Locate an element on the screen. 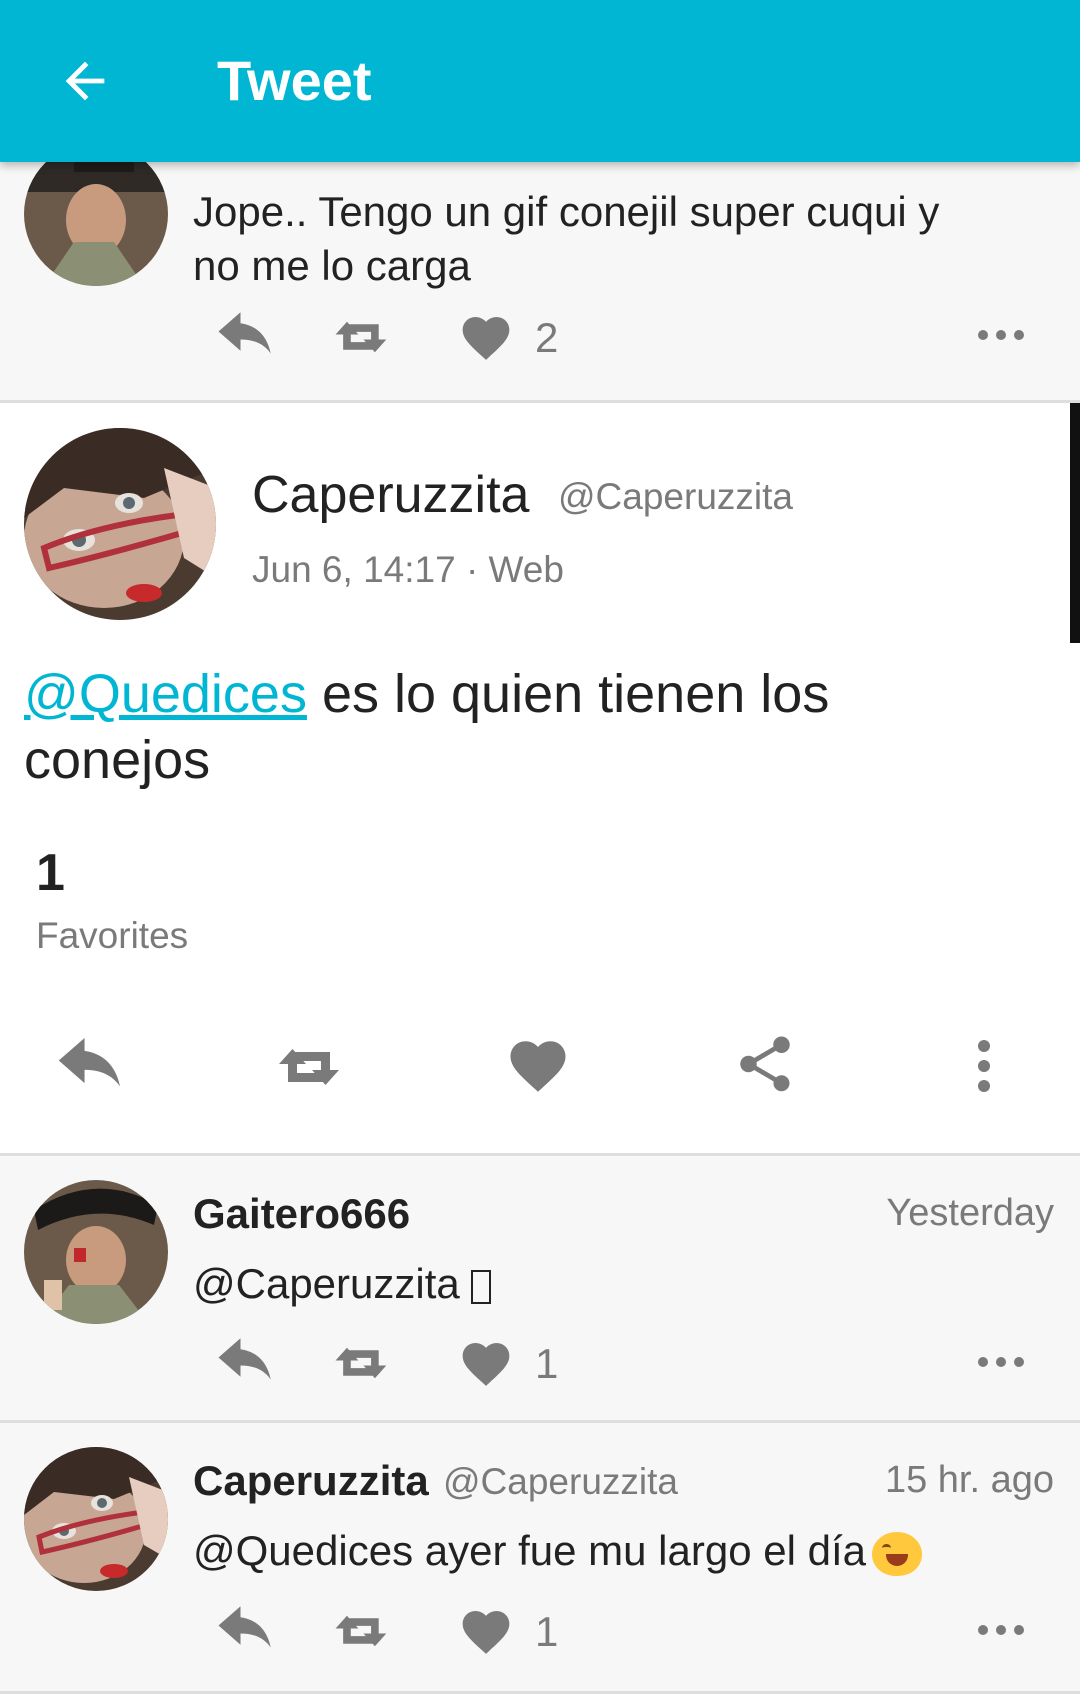  page-title: Tweet is located at coordinates (294, 80).